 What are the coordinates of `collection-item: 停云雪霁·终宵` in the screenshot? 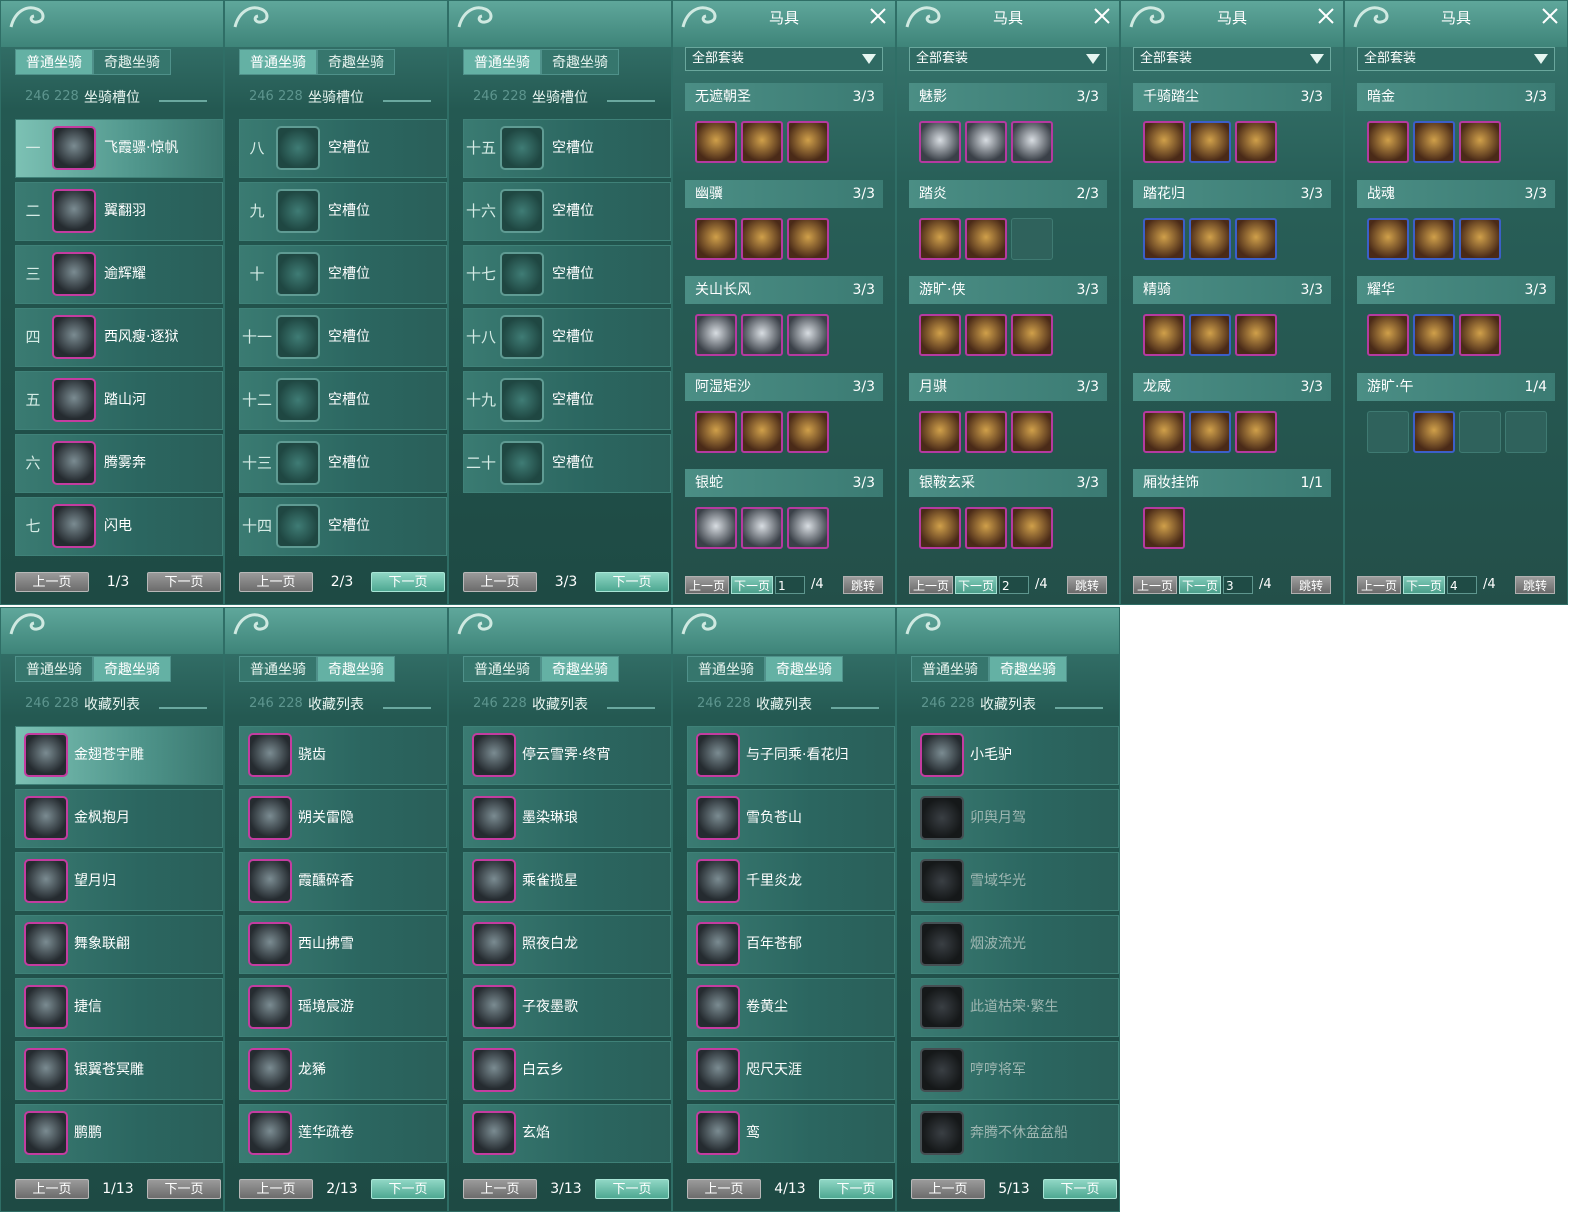 It's located at (567, 755).